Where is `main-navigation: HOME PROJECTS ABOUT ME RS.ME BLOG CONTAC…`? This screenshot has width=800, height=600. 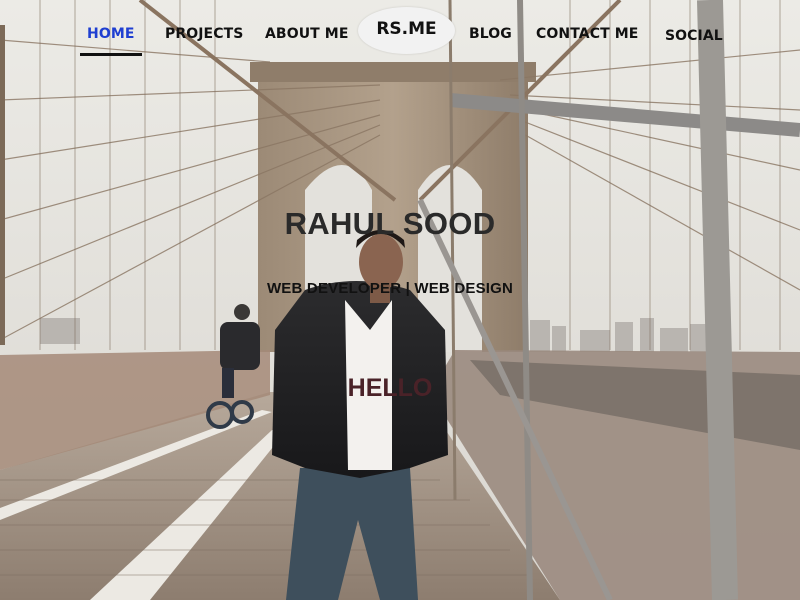 main-navigation: HOME PROJECTS ABOUT ME RS.ME BLOG CONTAC… is located at coordinates (400, 35).